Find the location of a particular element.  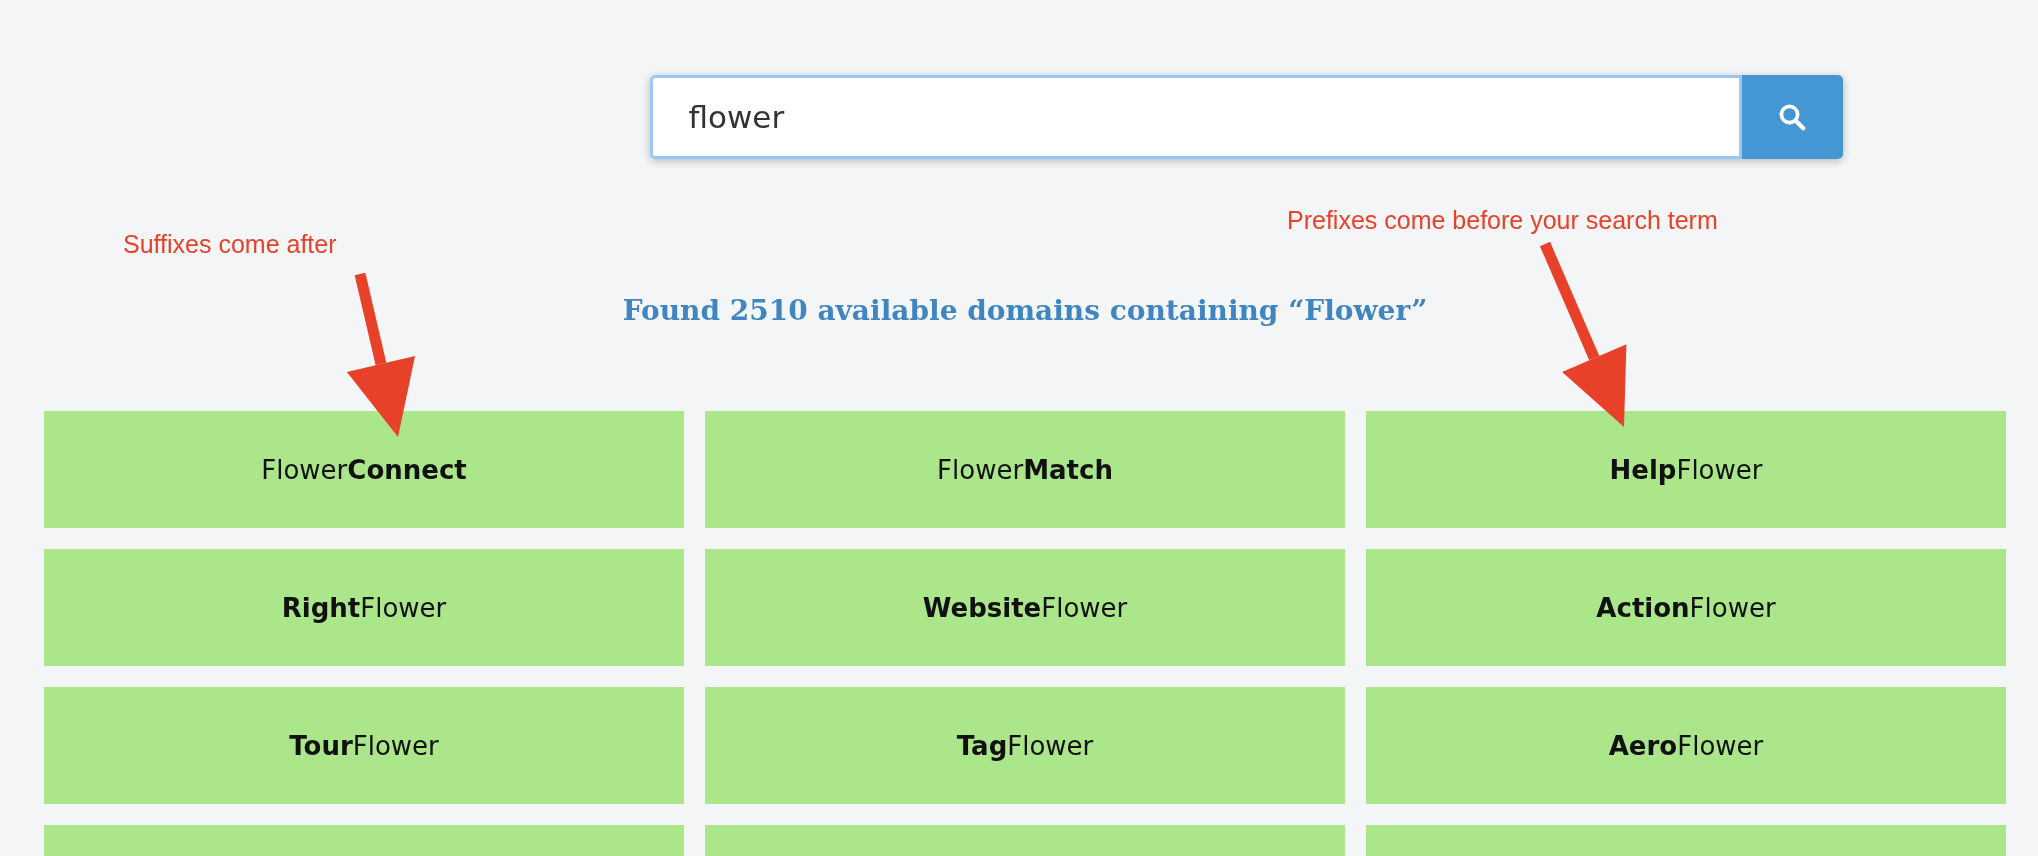

annotation-text: Suffixes come after is located at coordinates (230, 244).